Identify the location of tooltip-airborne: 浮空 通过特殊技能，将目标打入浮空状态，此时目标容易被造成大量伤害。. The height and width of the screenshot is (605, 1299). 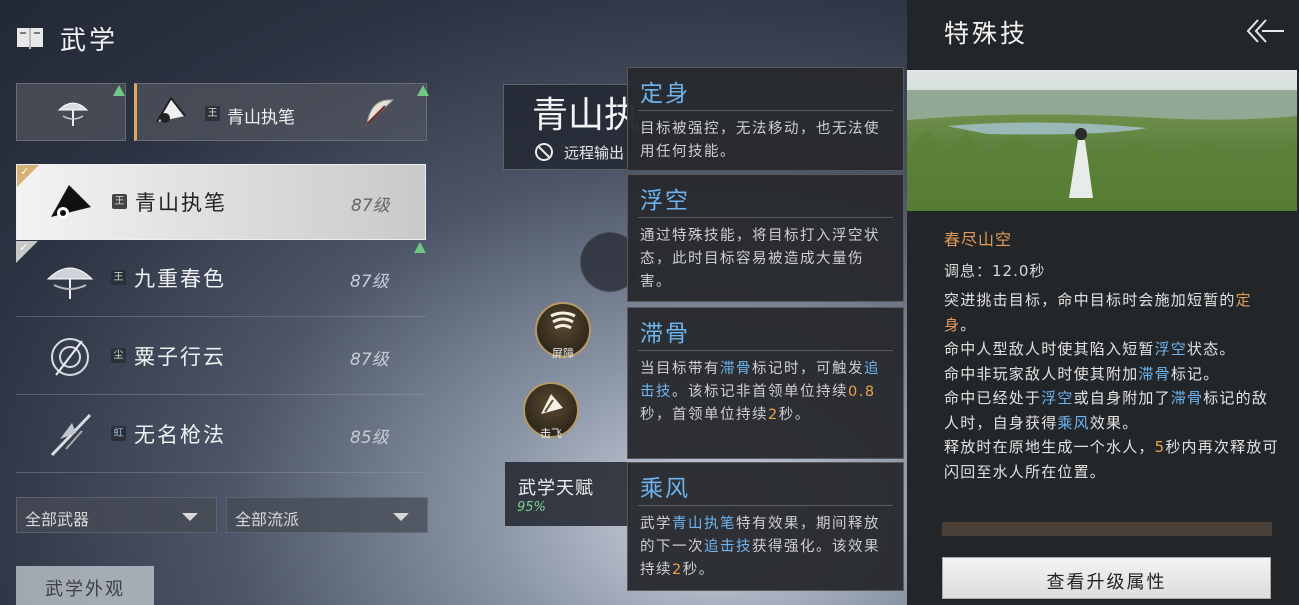
(765, 238).